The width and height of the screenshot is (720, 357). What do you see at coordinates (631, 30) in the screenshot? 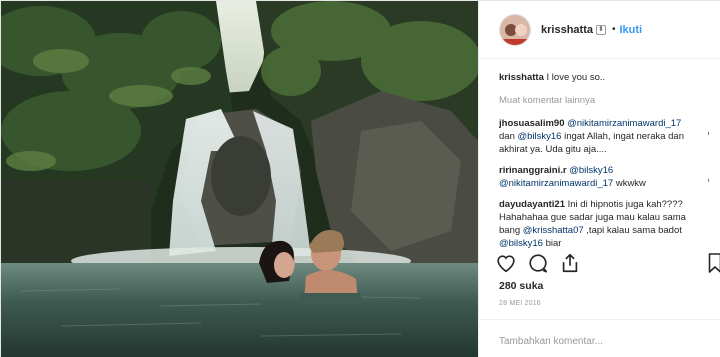
I see `follow-button: Ikuti` at bounding box center [631, 30].